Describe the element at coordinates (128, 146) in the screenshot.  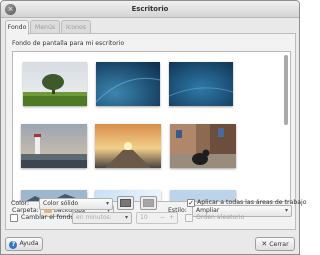
I see `thumbnail-pier-sunset` at that location.